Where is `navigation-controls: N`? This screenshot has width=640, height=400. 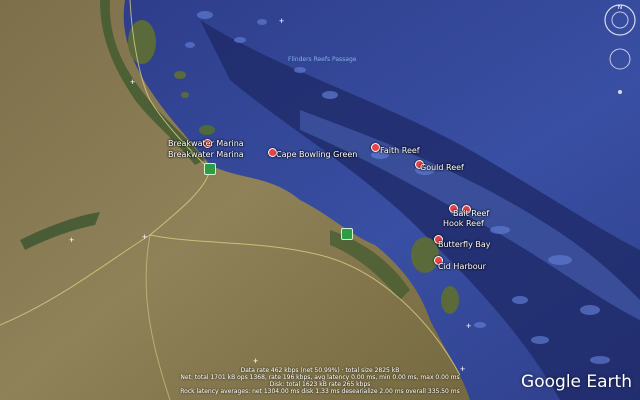
navigation-controls: N is located at coordinates (620, 52).